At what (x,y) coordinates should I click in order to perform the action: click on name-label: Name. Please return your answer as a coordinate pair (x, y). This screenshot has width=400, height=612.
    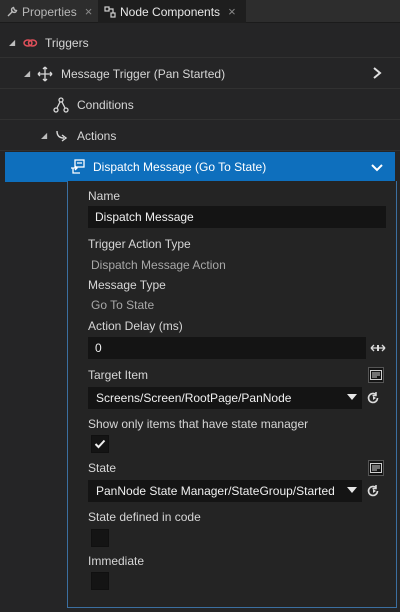
    Looking at the image, I should click on (104, 196).